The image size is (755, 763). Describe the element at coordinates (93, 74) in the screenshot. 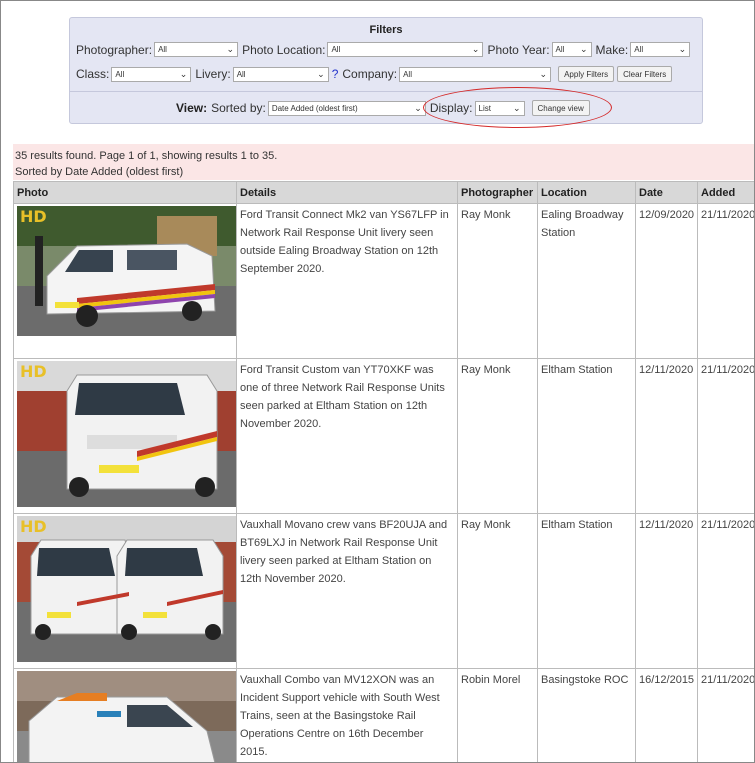

I see `class-label: Class:` at that location.